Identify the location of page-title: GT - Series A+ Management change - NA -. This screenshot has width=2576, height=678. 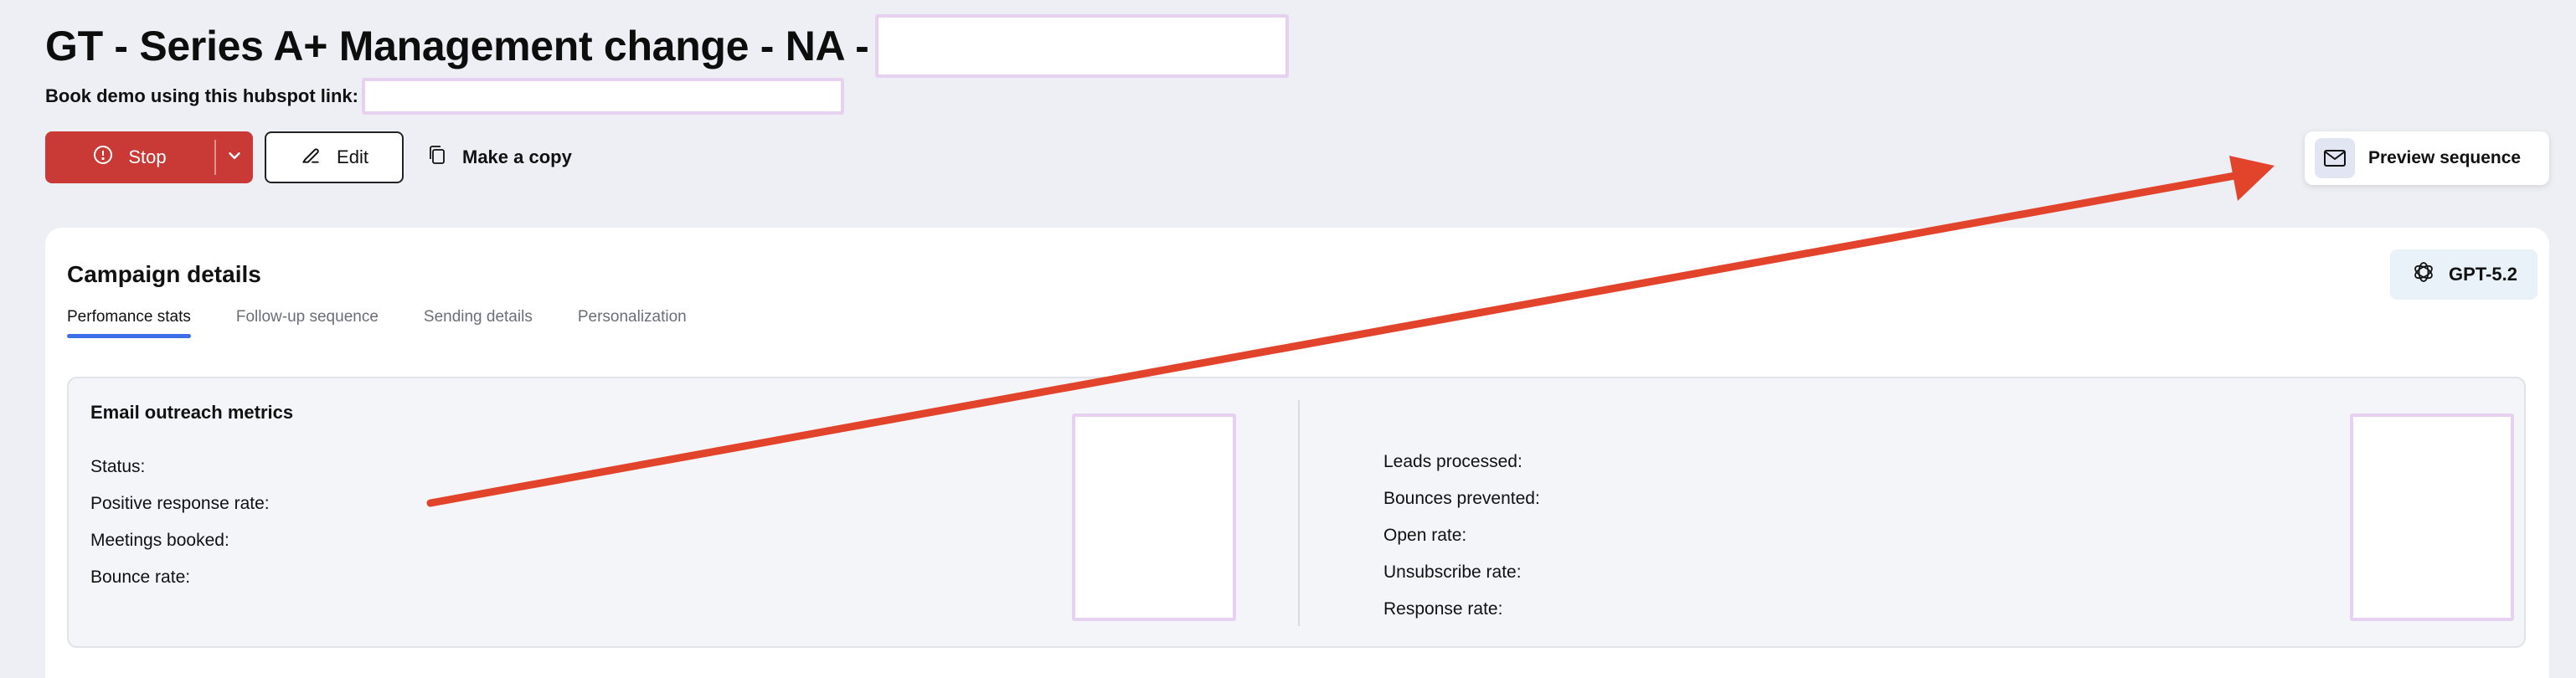
(457, 46).